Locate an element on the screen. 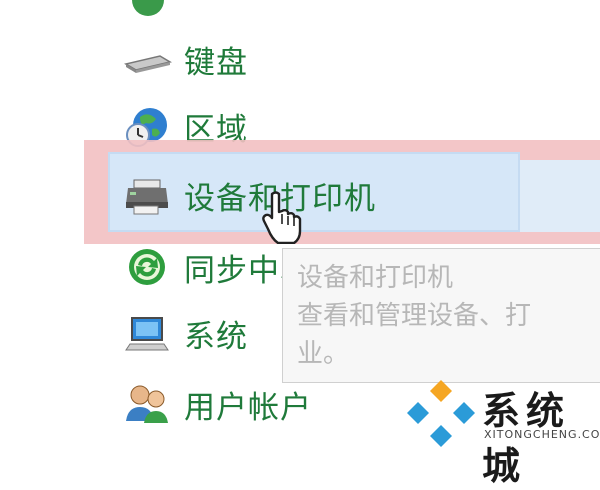 The height and width of the screenshot is (490, 600). tooltip-description-line-2: 业。 is located at coordinates (323, 354).